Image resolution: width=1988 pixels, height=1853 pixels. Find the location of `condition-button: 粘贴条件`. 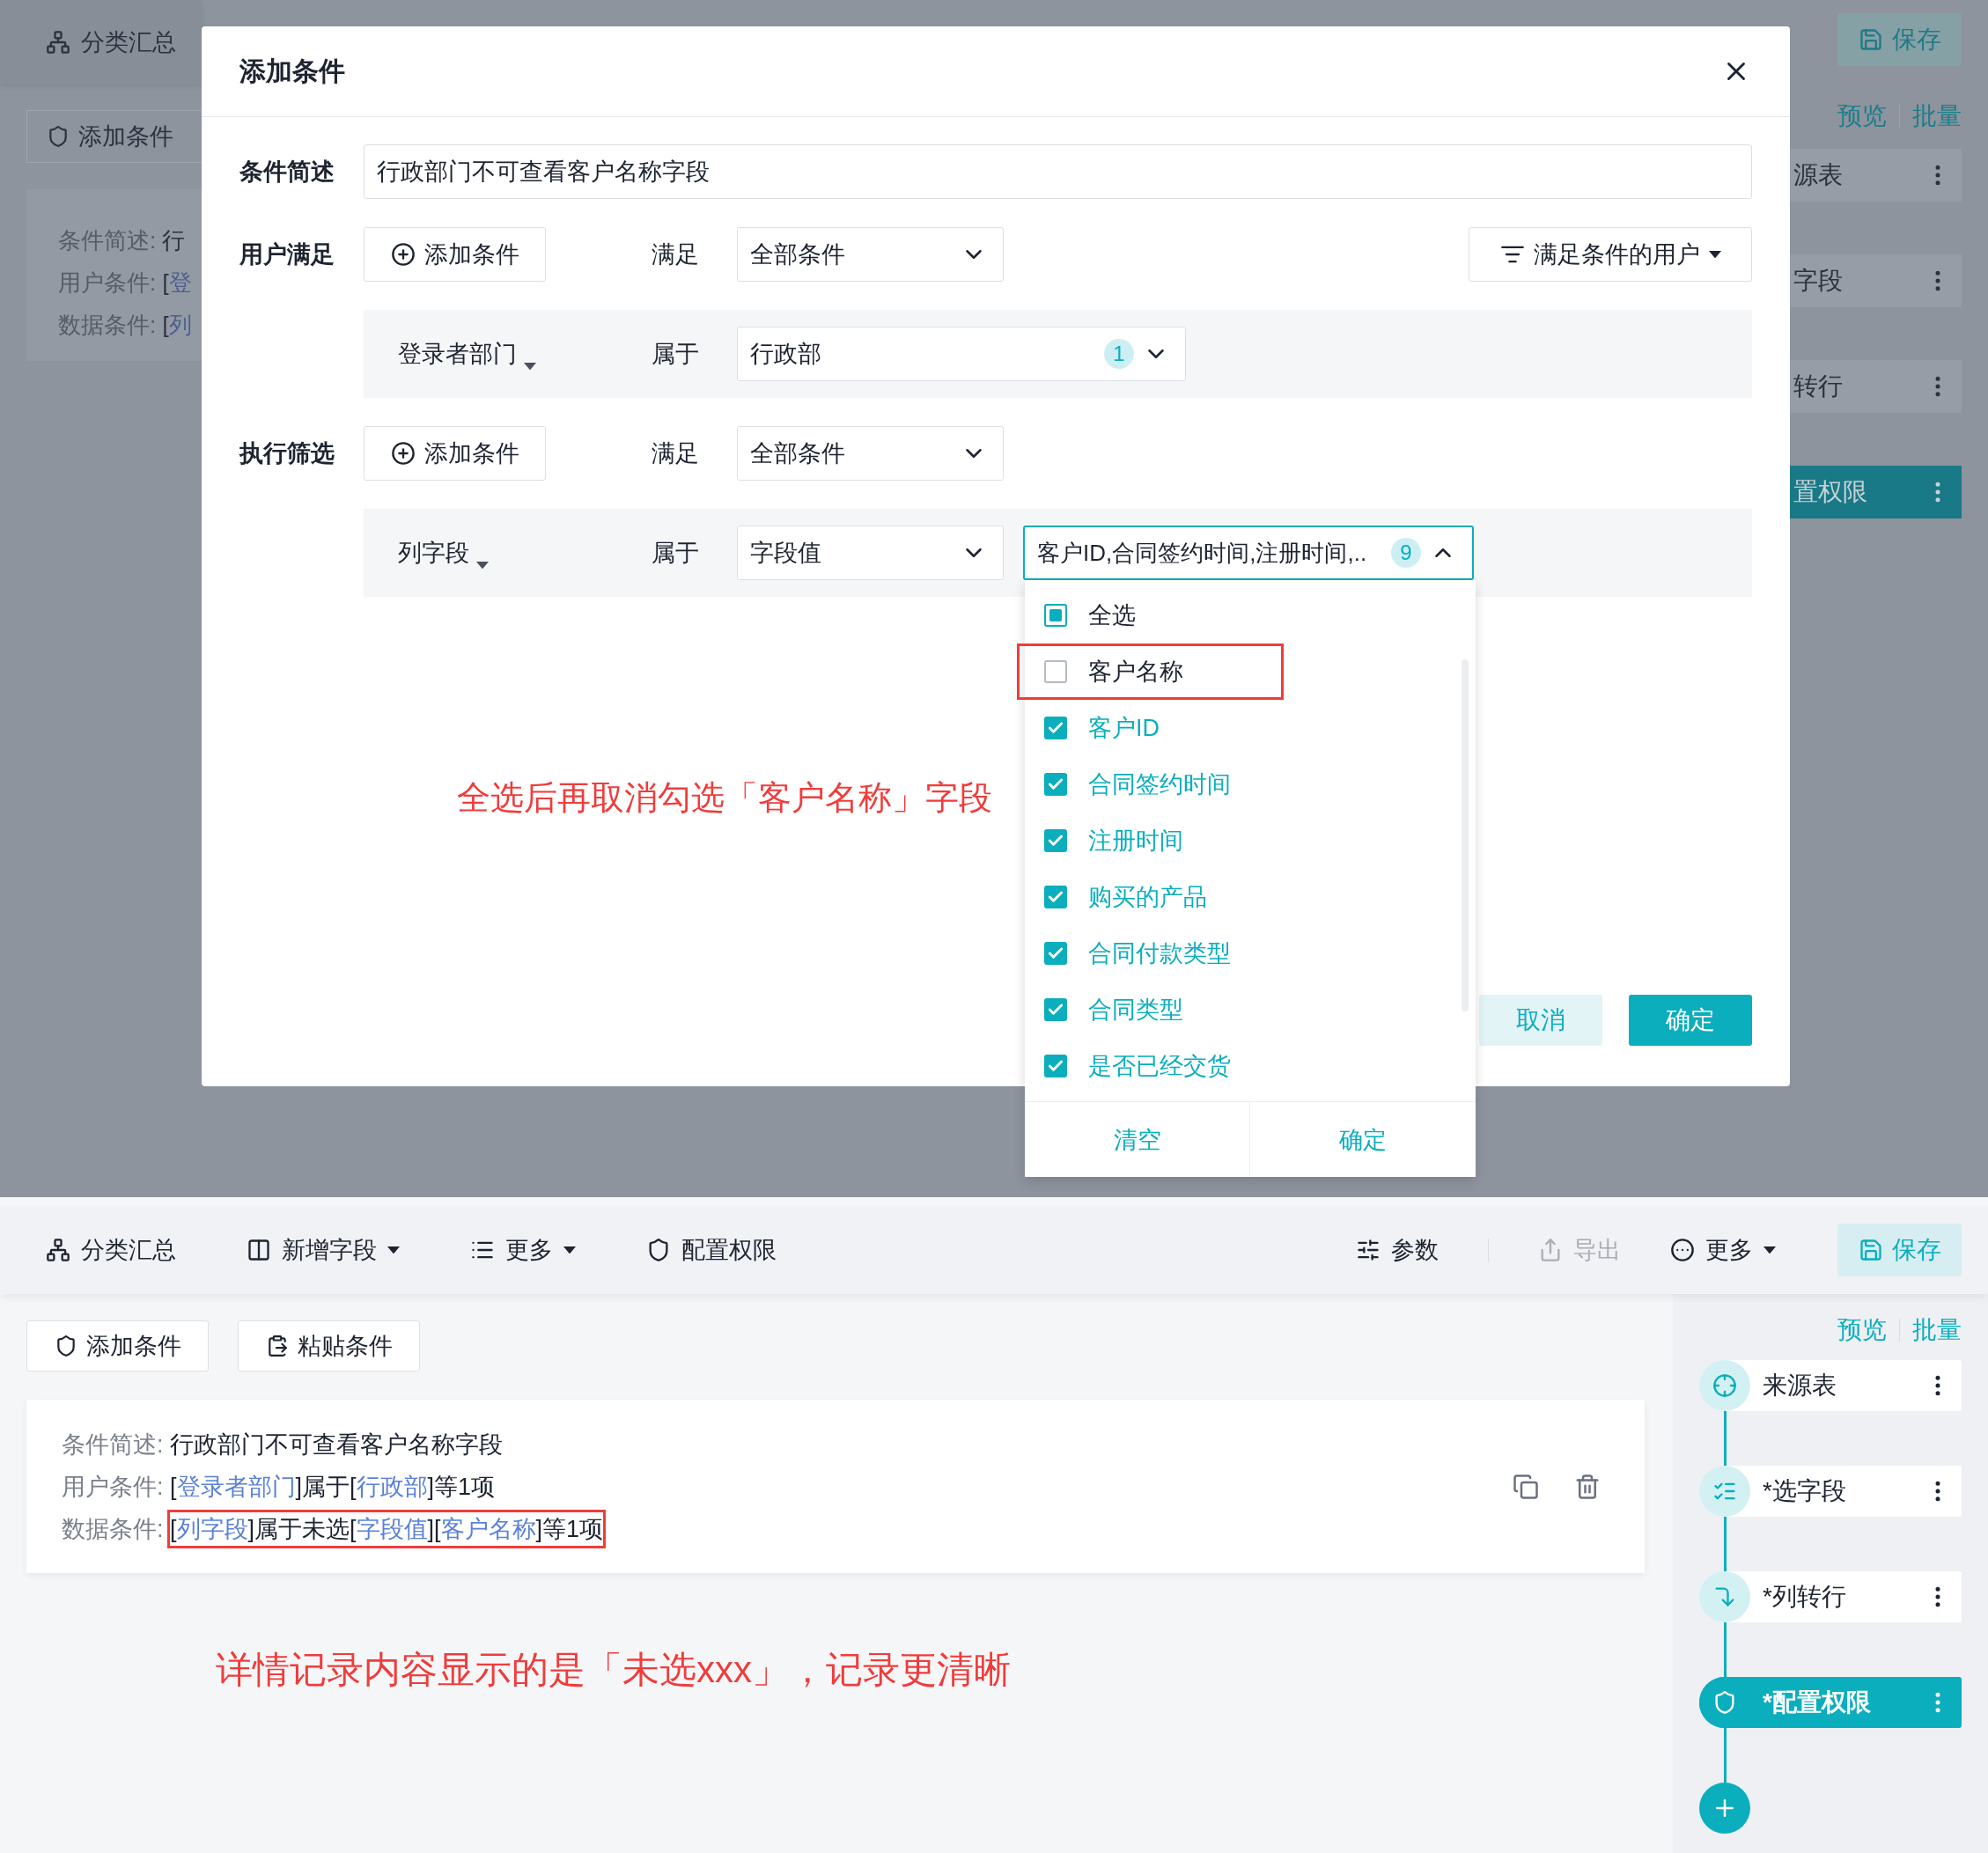

condition-button: 粘贴条件 is located at coordinates (329, 1345).